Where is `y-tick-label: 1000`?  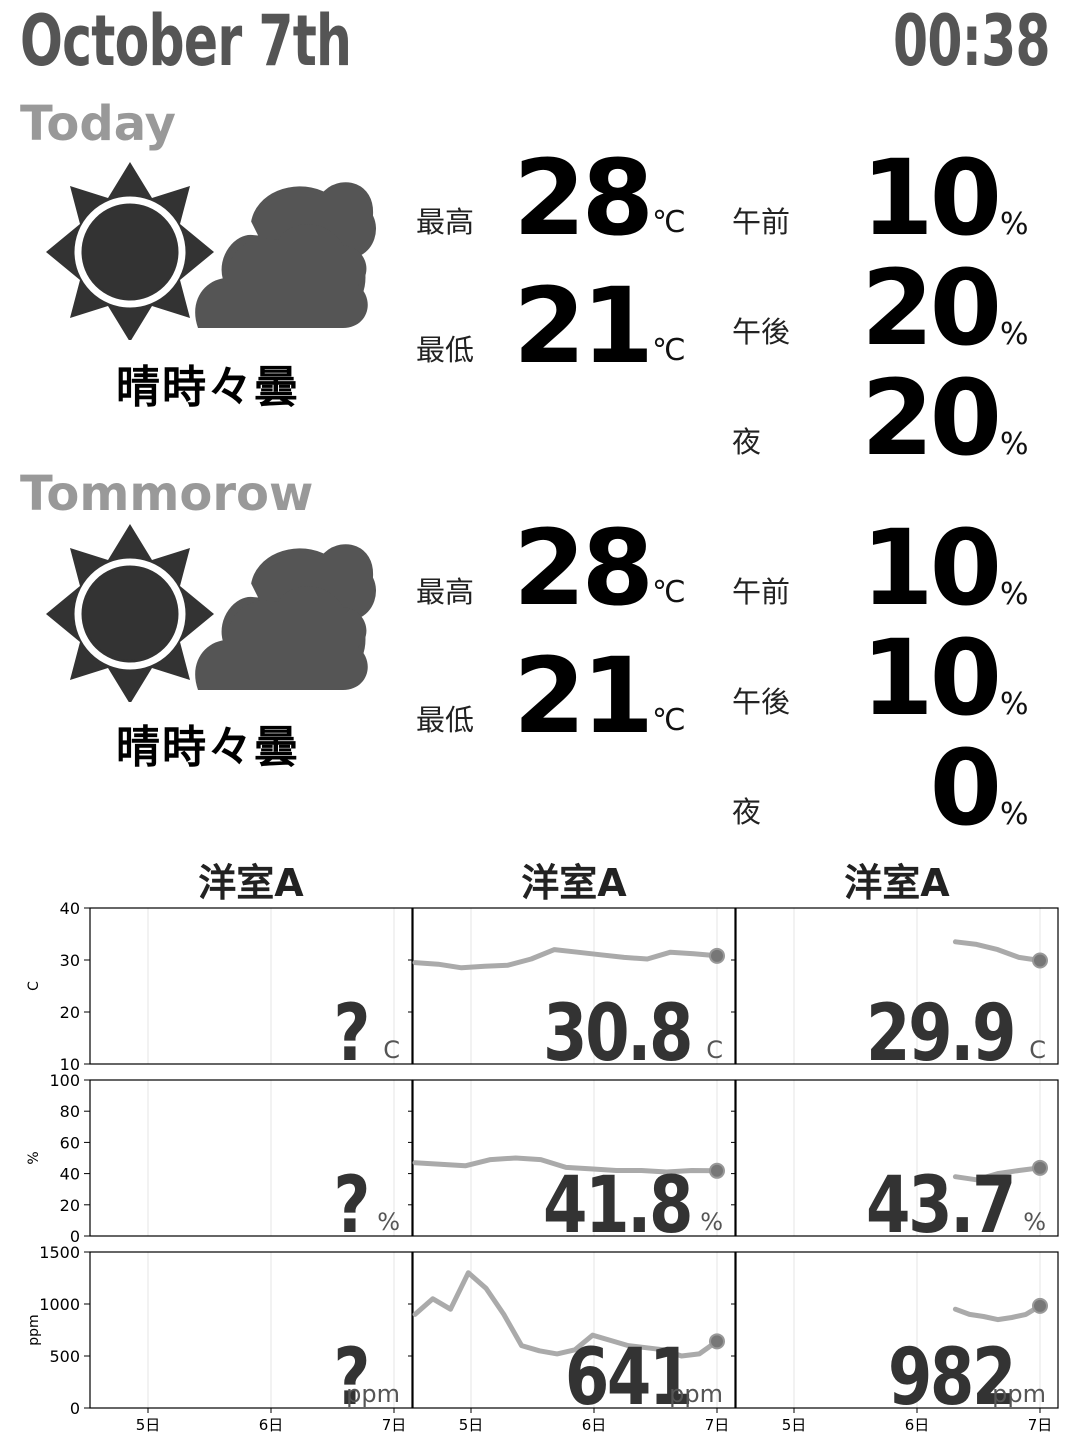 y-tick-label: 1000 is located at coordinates (59, 1304).